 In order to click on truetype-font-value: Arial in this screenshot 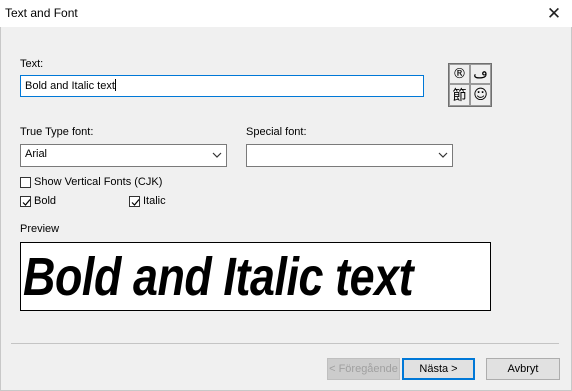, I will do `click(36, 154)`.